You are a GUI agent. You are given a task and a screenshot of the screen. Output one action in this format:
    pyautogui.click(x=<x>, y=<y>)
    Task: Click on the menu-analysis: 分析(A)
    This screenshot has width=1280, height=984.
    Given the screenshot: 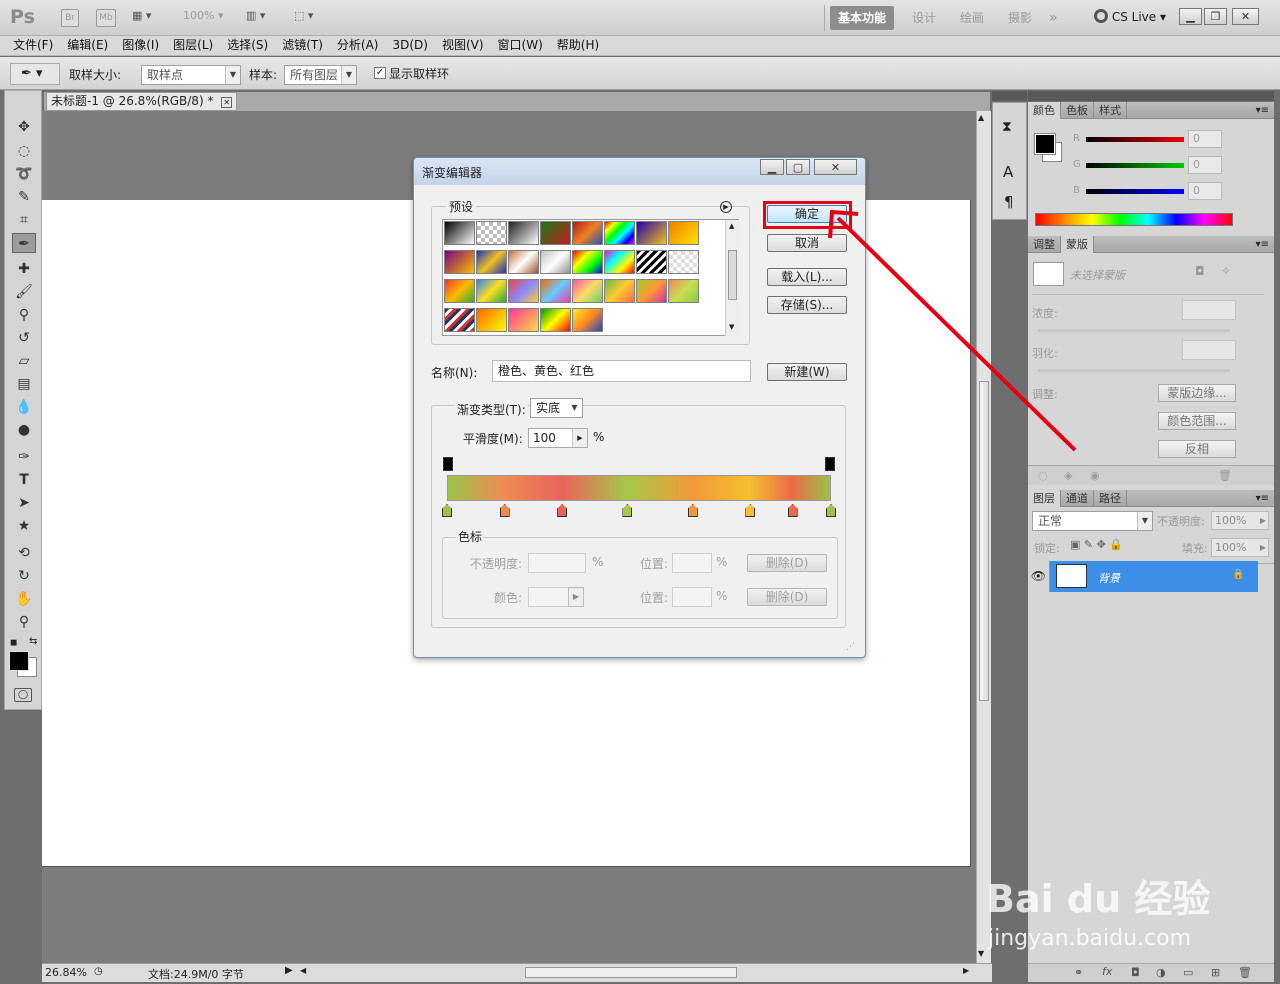 What is the action you would take?
    pyautogui.click(x=358, y=45)
    